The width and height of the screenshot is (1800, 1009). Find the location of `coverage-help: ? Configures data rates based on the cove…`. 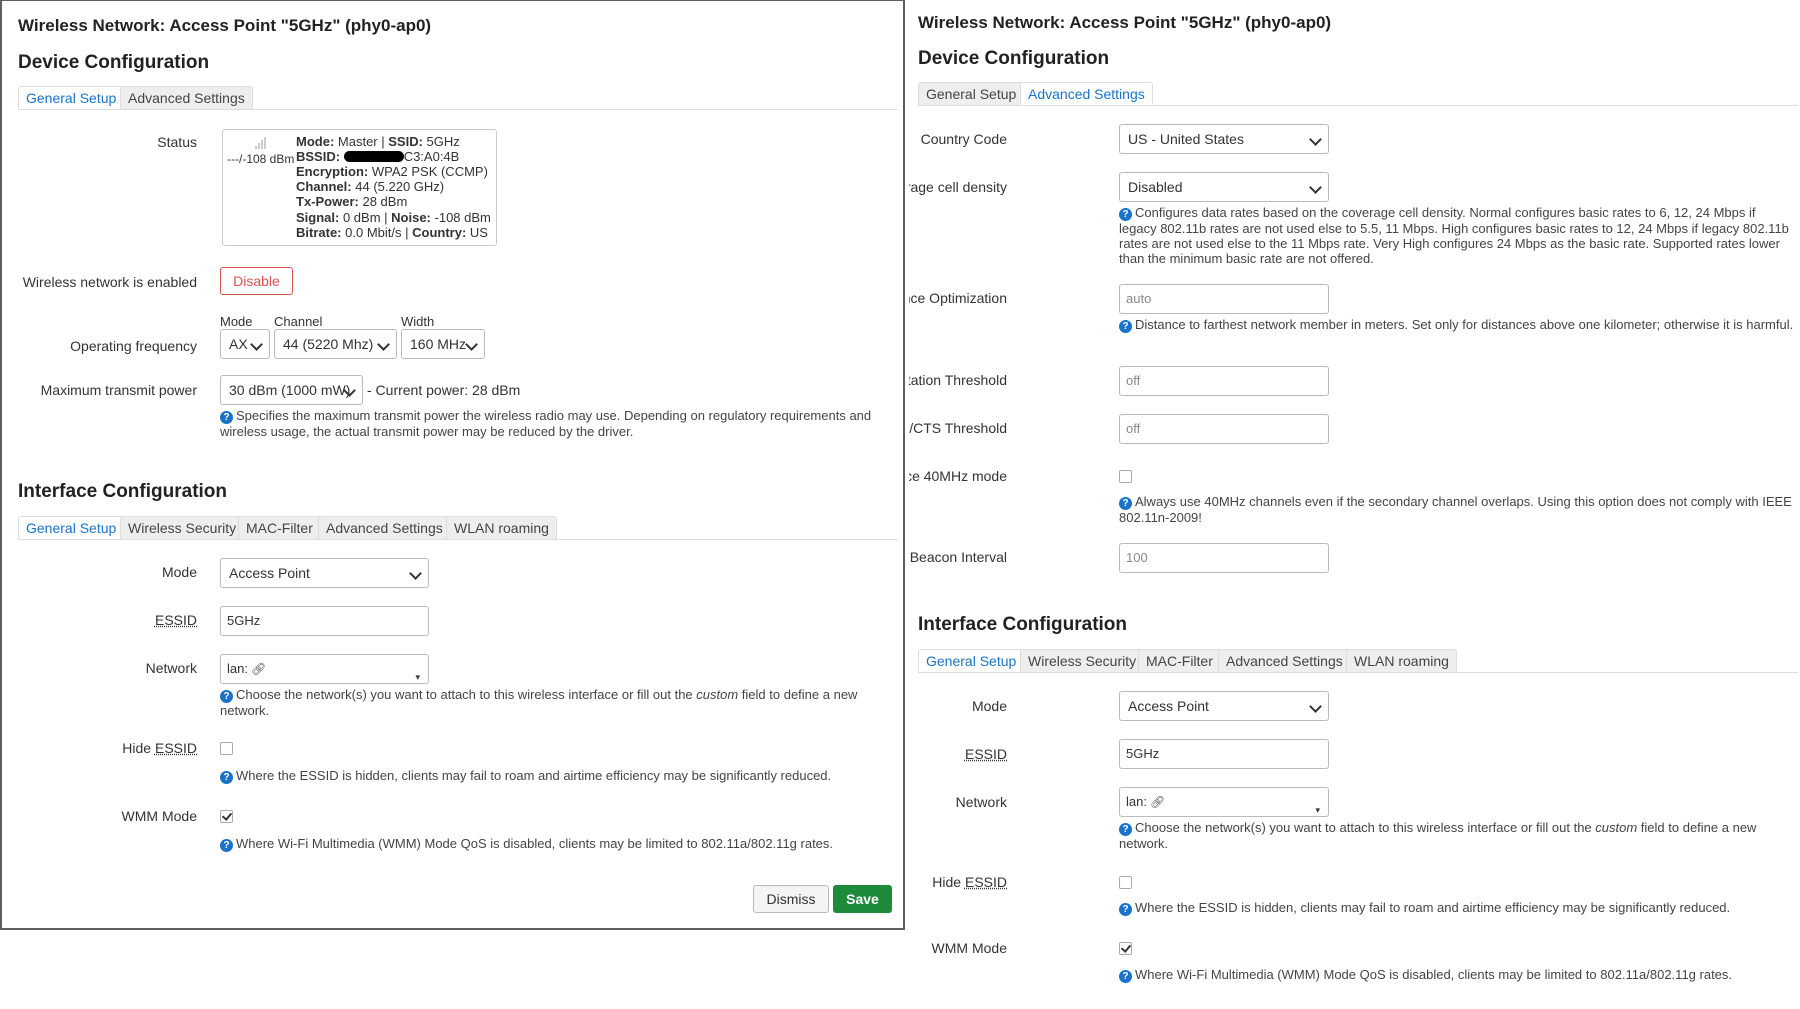

coverage-help: ? Configures data rates based on the cove… is located at coordinates (1456, 235).